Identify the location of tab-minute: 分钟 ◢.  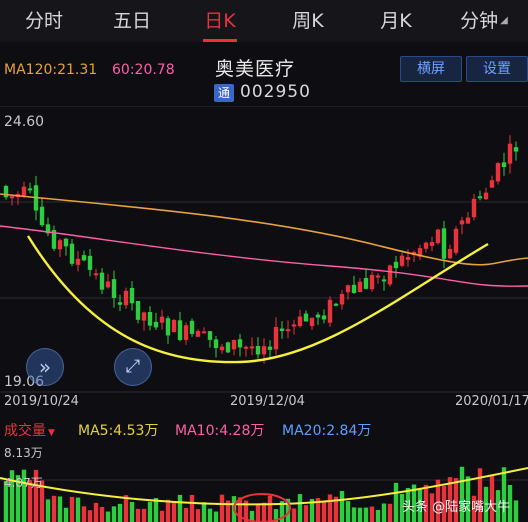
(484, 21).